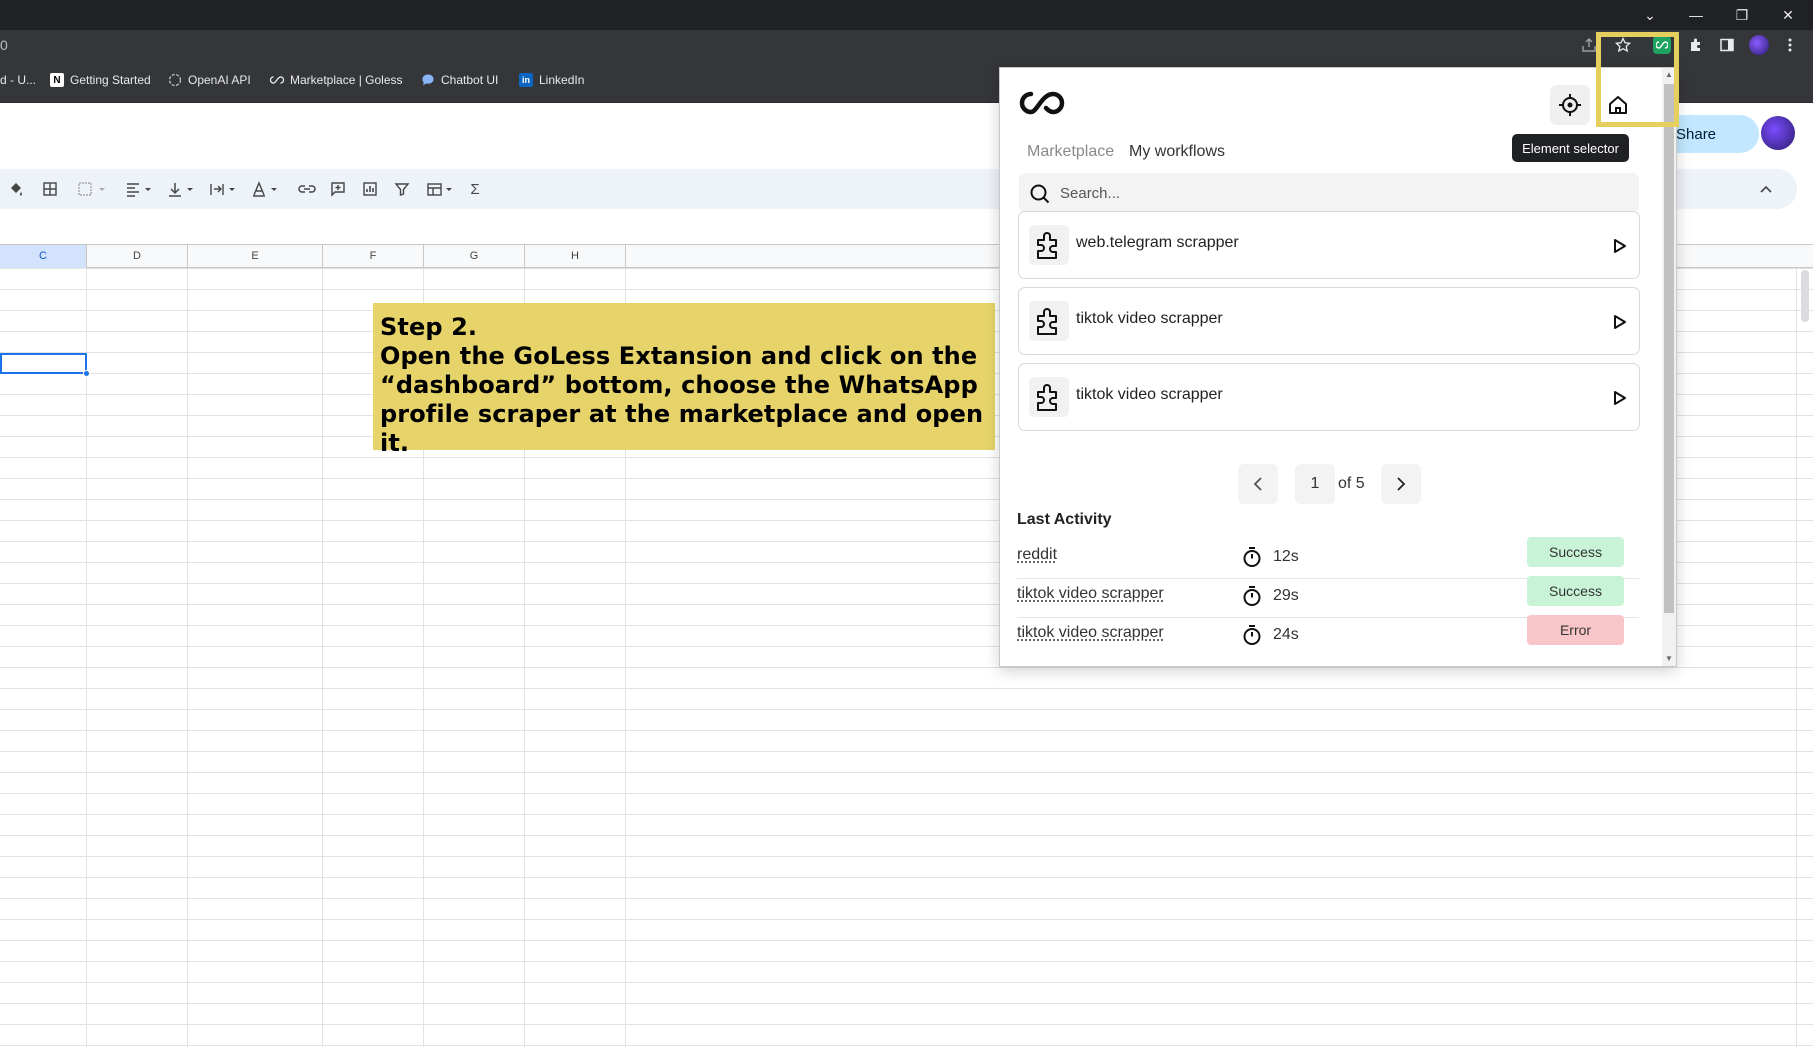  I want to click on popup-scrollbar-track: ▲ ▼, so click(1669, 367).